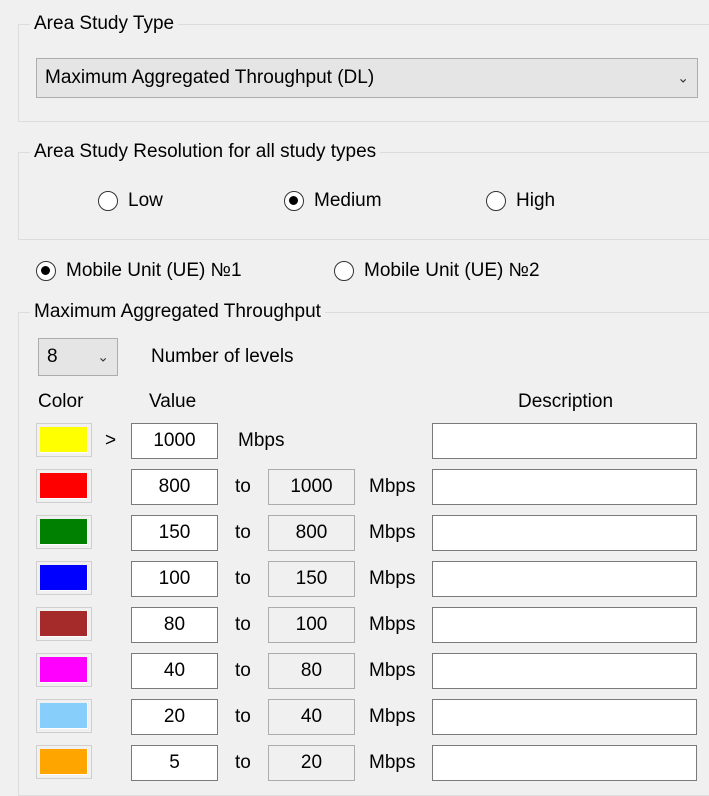  What do you see at coordinates (311, 487) in the screenshot?
I see `level-to-value: 1000` at bounding box center [311, 487].